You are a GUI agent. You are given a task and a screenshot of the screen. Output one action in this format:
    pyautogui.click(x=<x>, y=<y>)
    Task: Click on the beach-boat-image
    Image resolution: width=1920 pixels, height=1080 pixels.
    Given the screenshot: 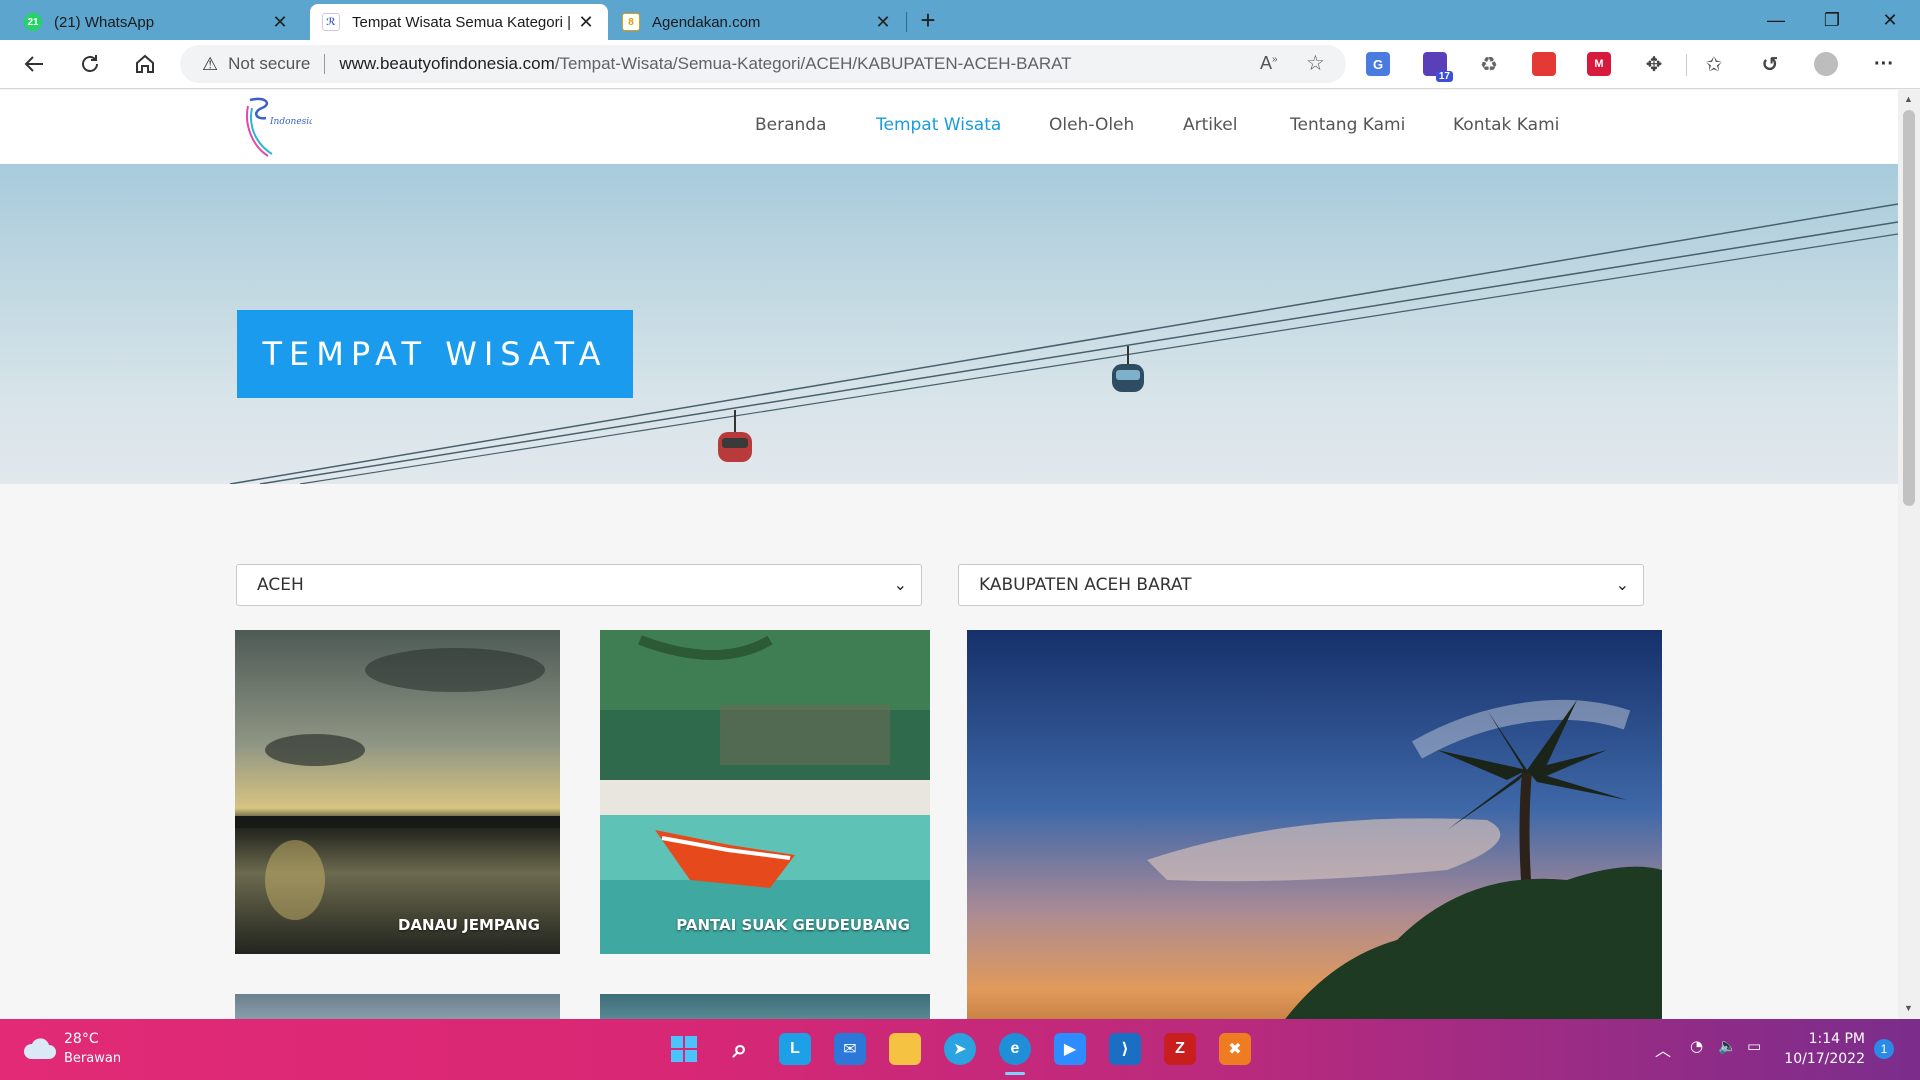 What is the action you would take?
    pyautogui.click(x=765, y=792)
    